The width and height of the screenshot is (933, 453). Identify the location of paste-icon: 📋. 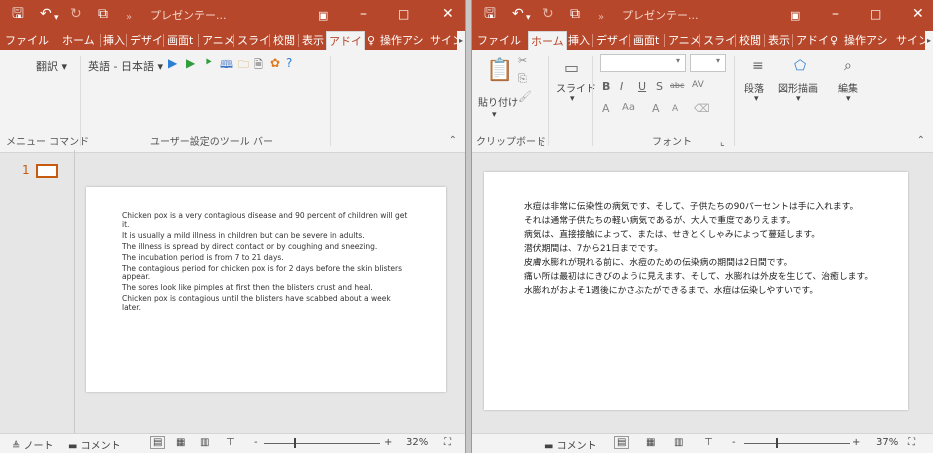
(499, 70).